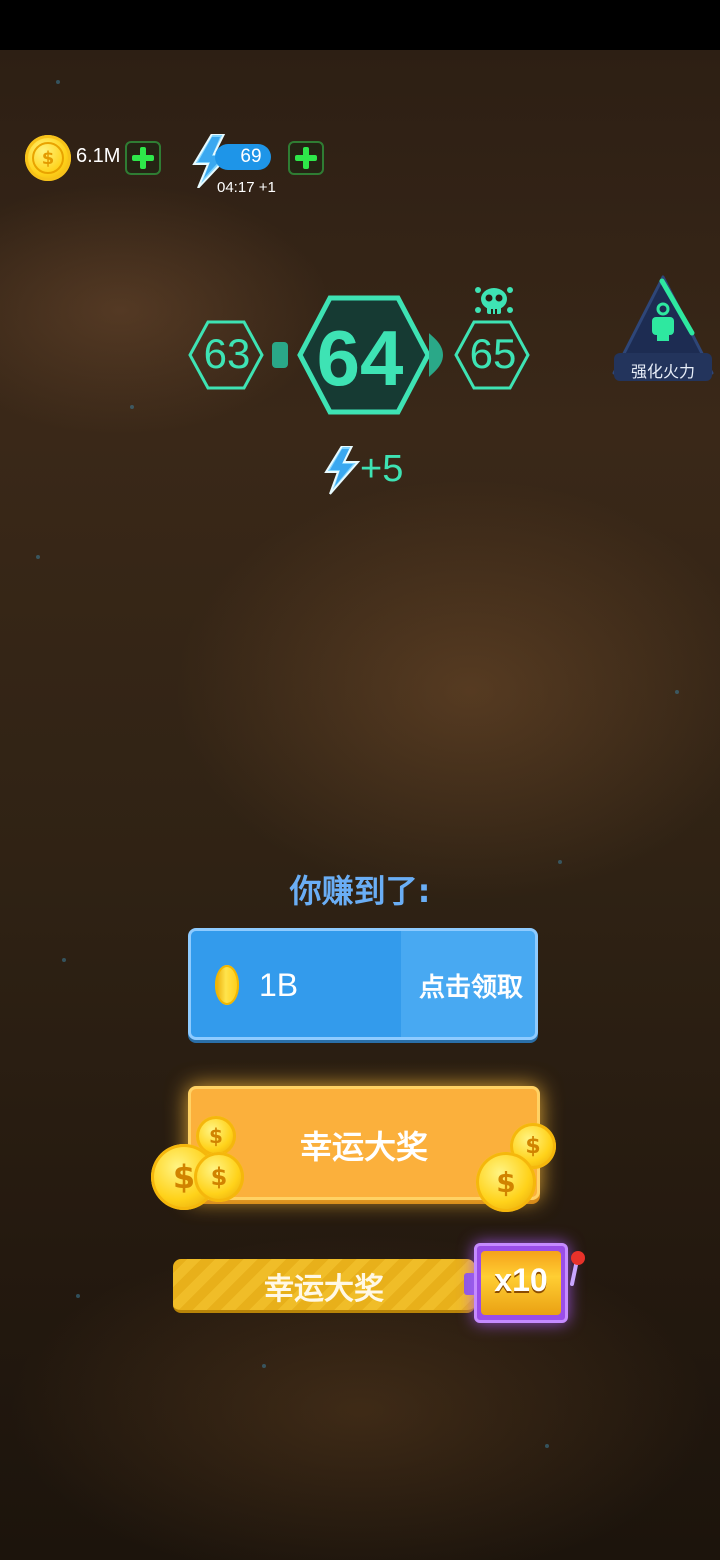 This screenshot has width=720, height=1560. I want to click on status-bar, so click(360, 25).